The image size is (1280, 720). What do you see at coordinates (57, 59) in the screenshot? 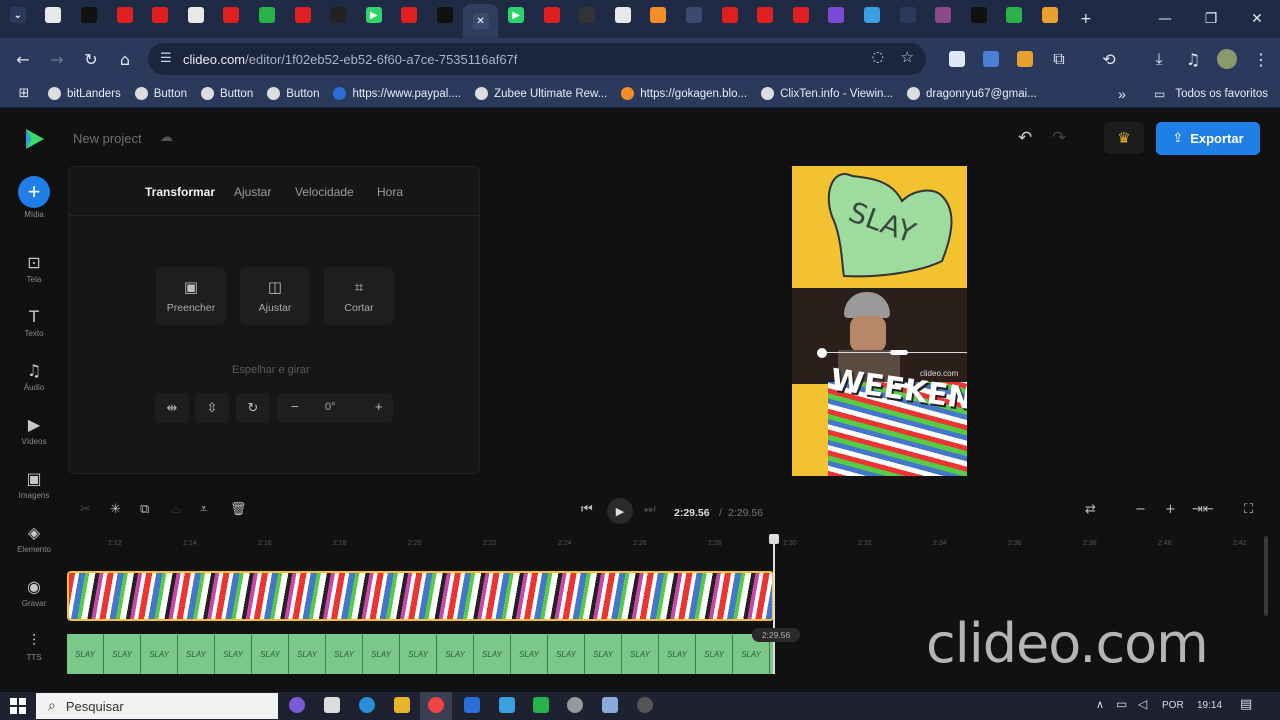
I see `forward-icon: →` at bounding box center [57, 59].